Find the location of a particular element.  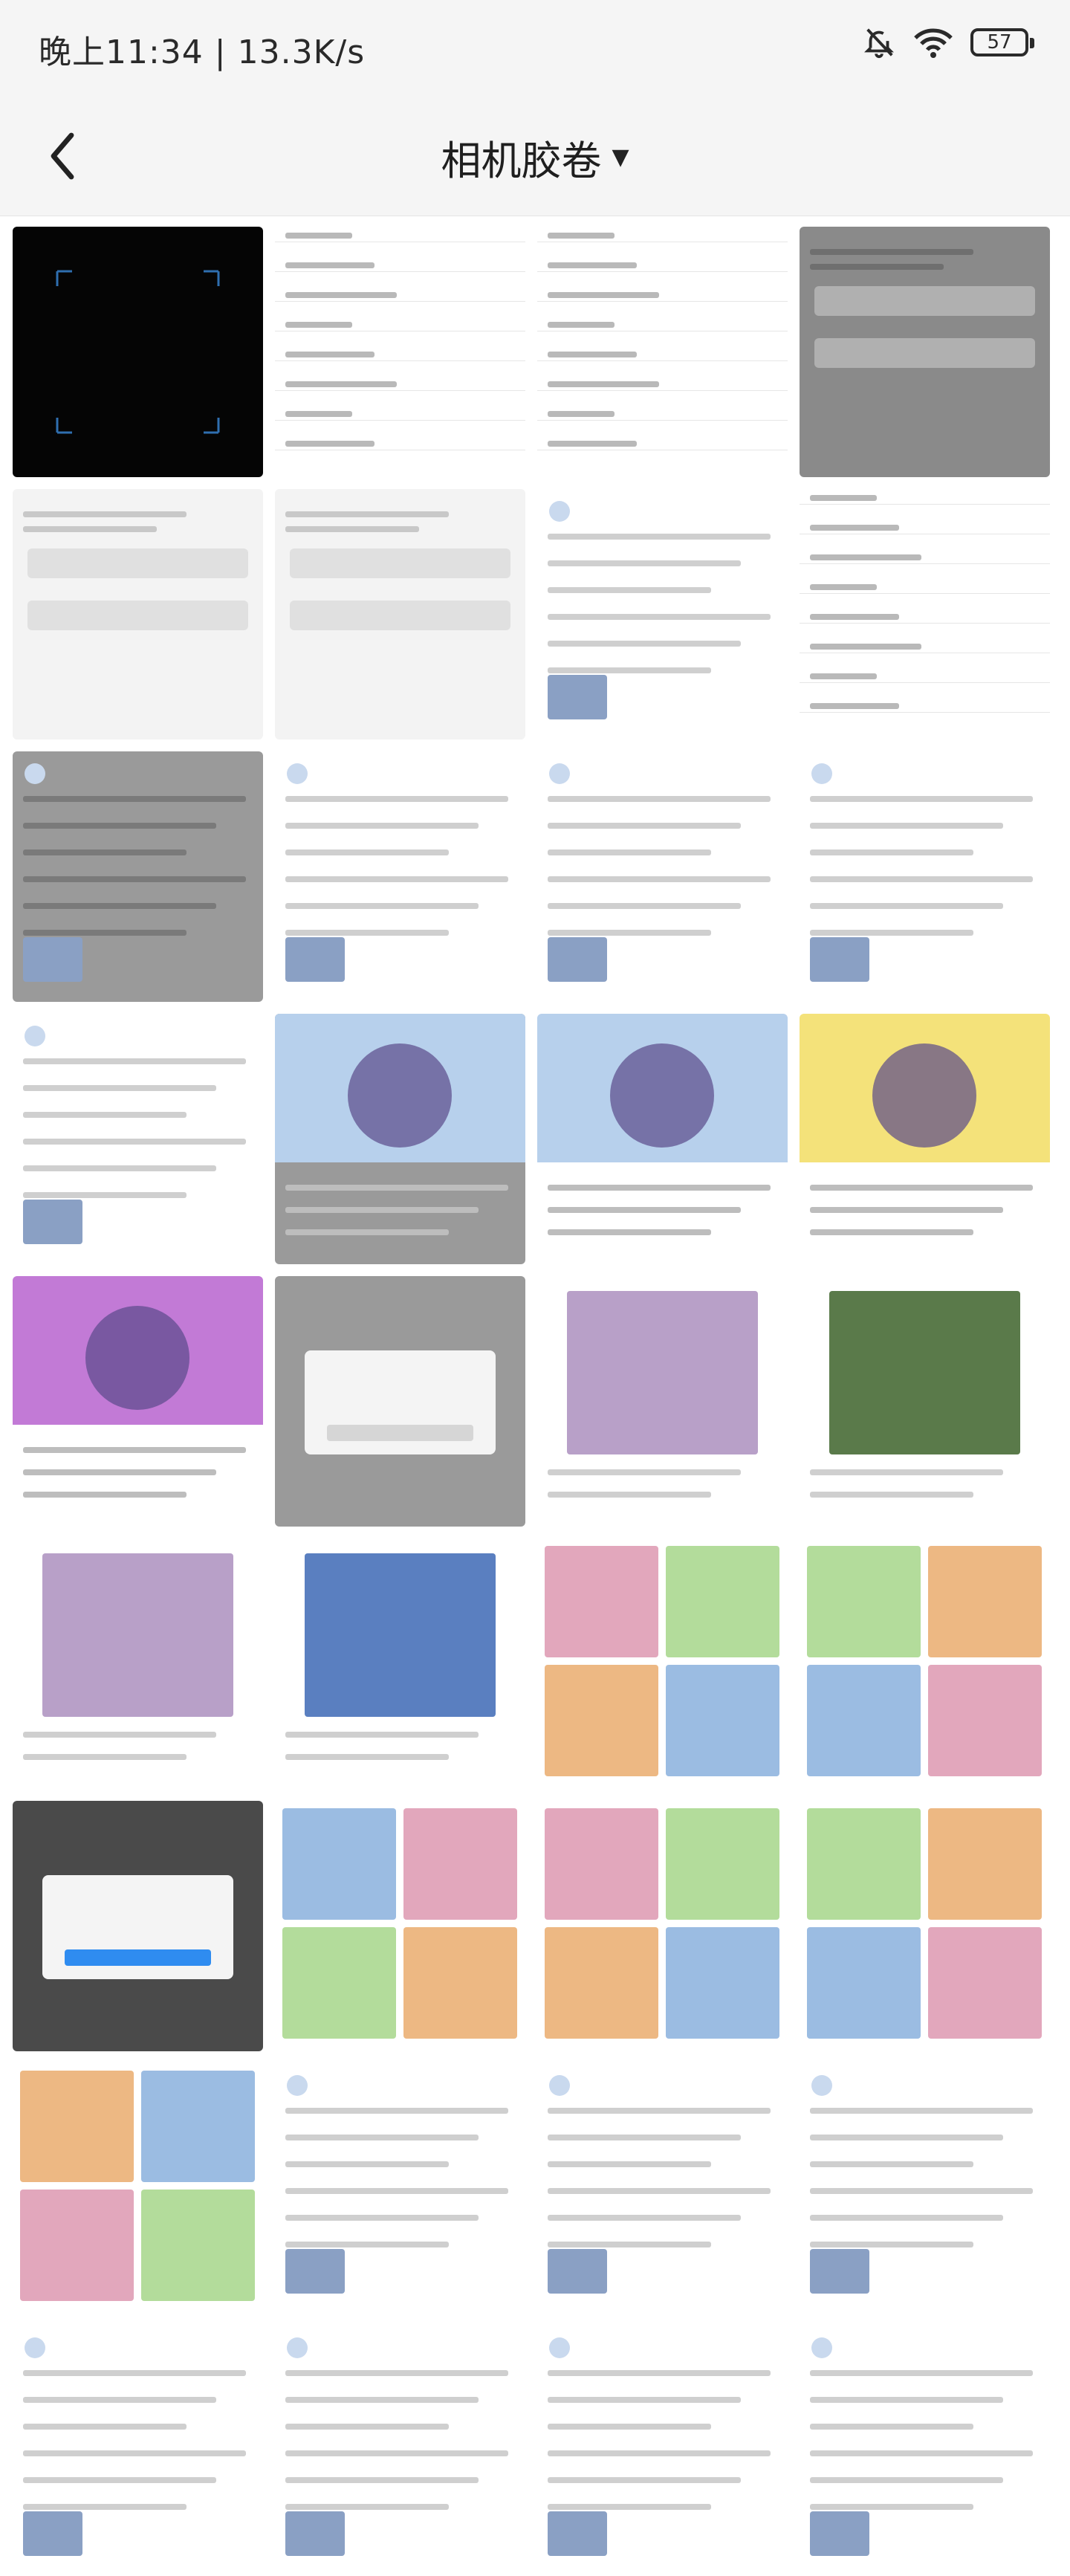

caret-down-icon: ▼ is located at coordinates (620, 157).